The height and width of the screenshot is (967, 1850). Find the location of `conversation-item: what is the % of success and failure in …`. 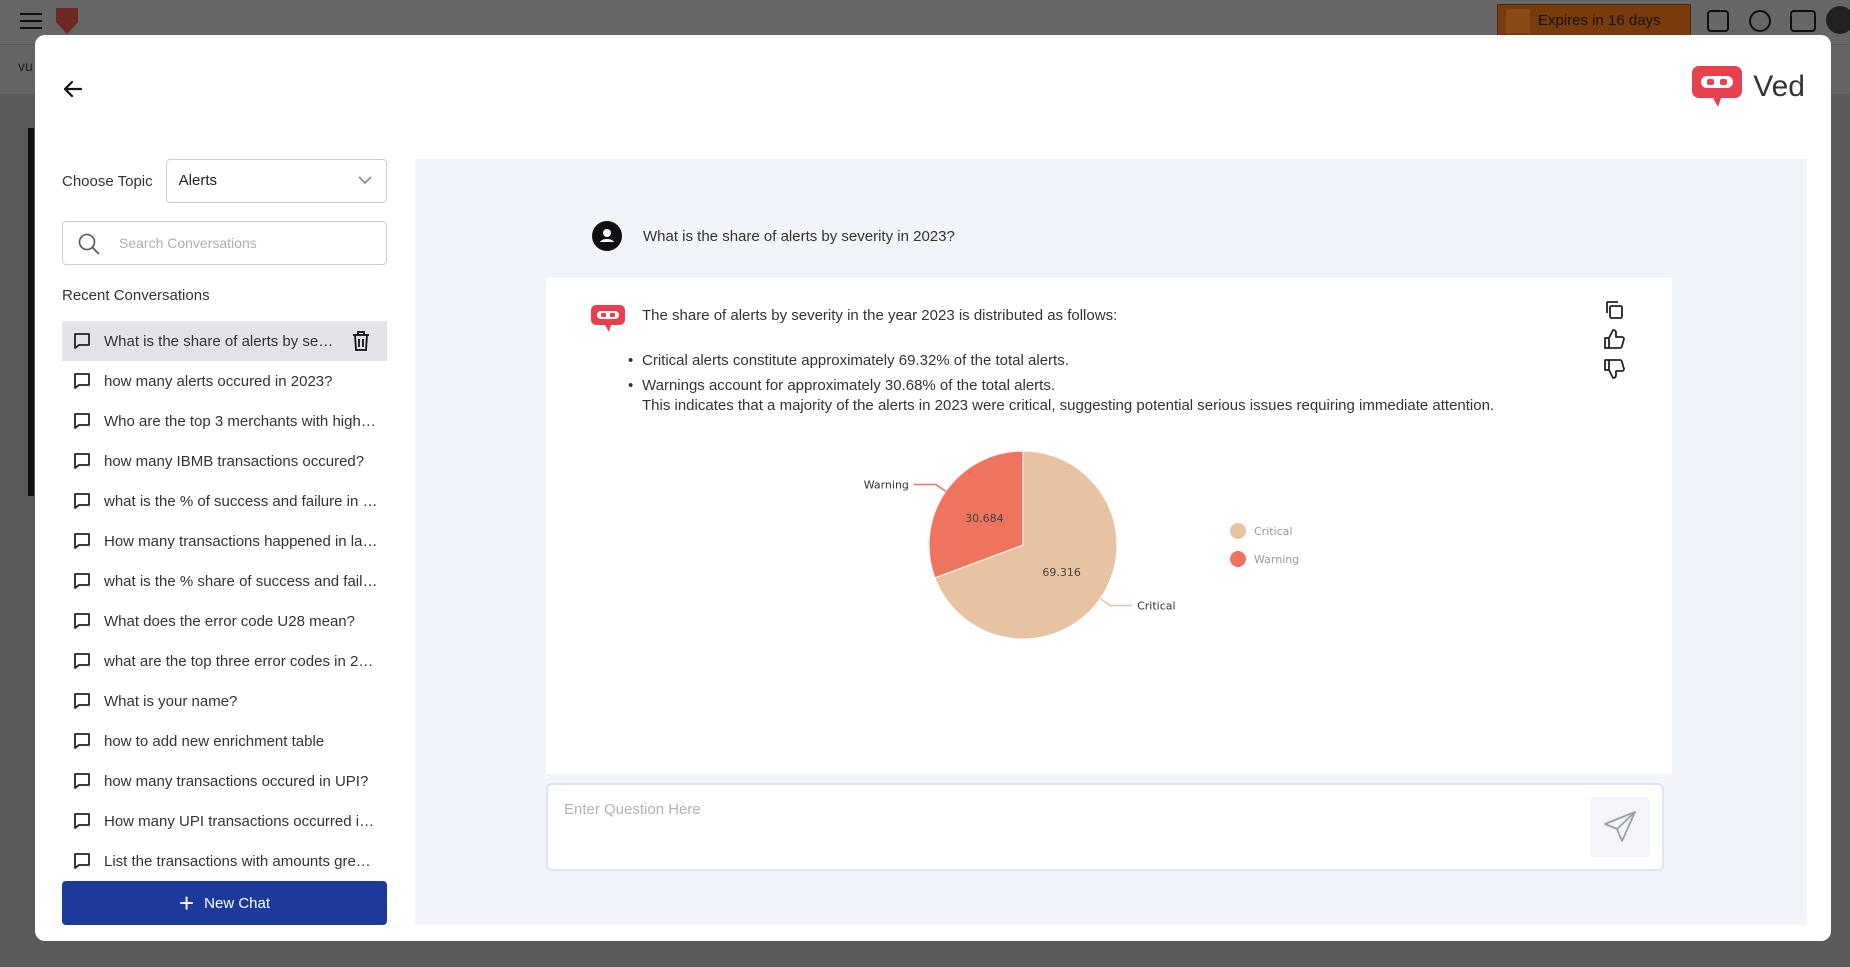

conversation-item: what is the % of success and failure in … is located at coordinates (224, 501).